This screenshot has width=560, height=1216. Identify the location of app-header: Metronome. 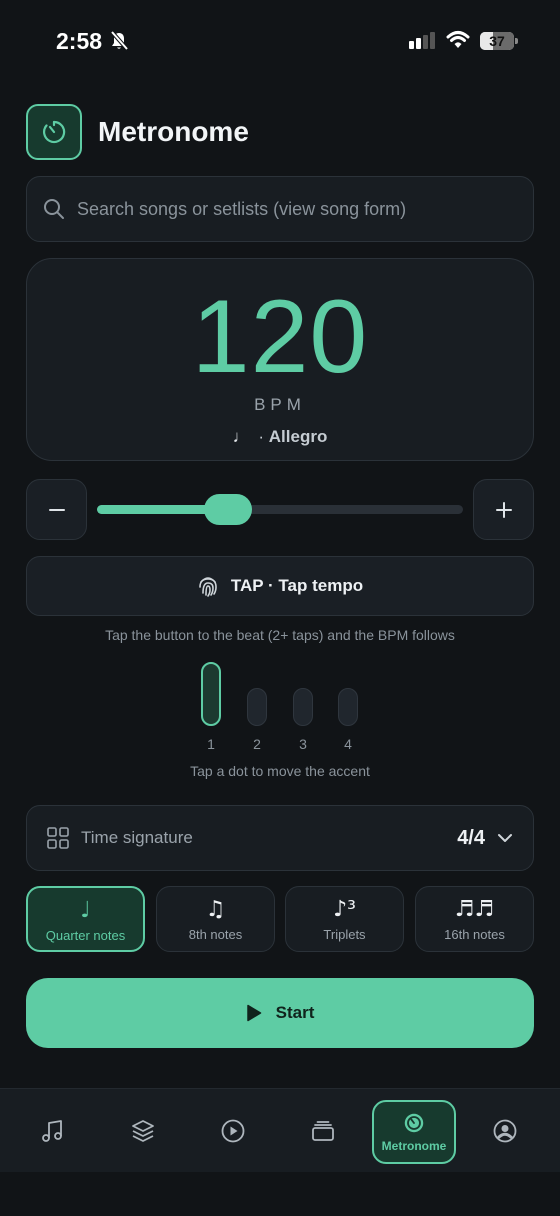
(137, 132).